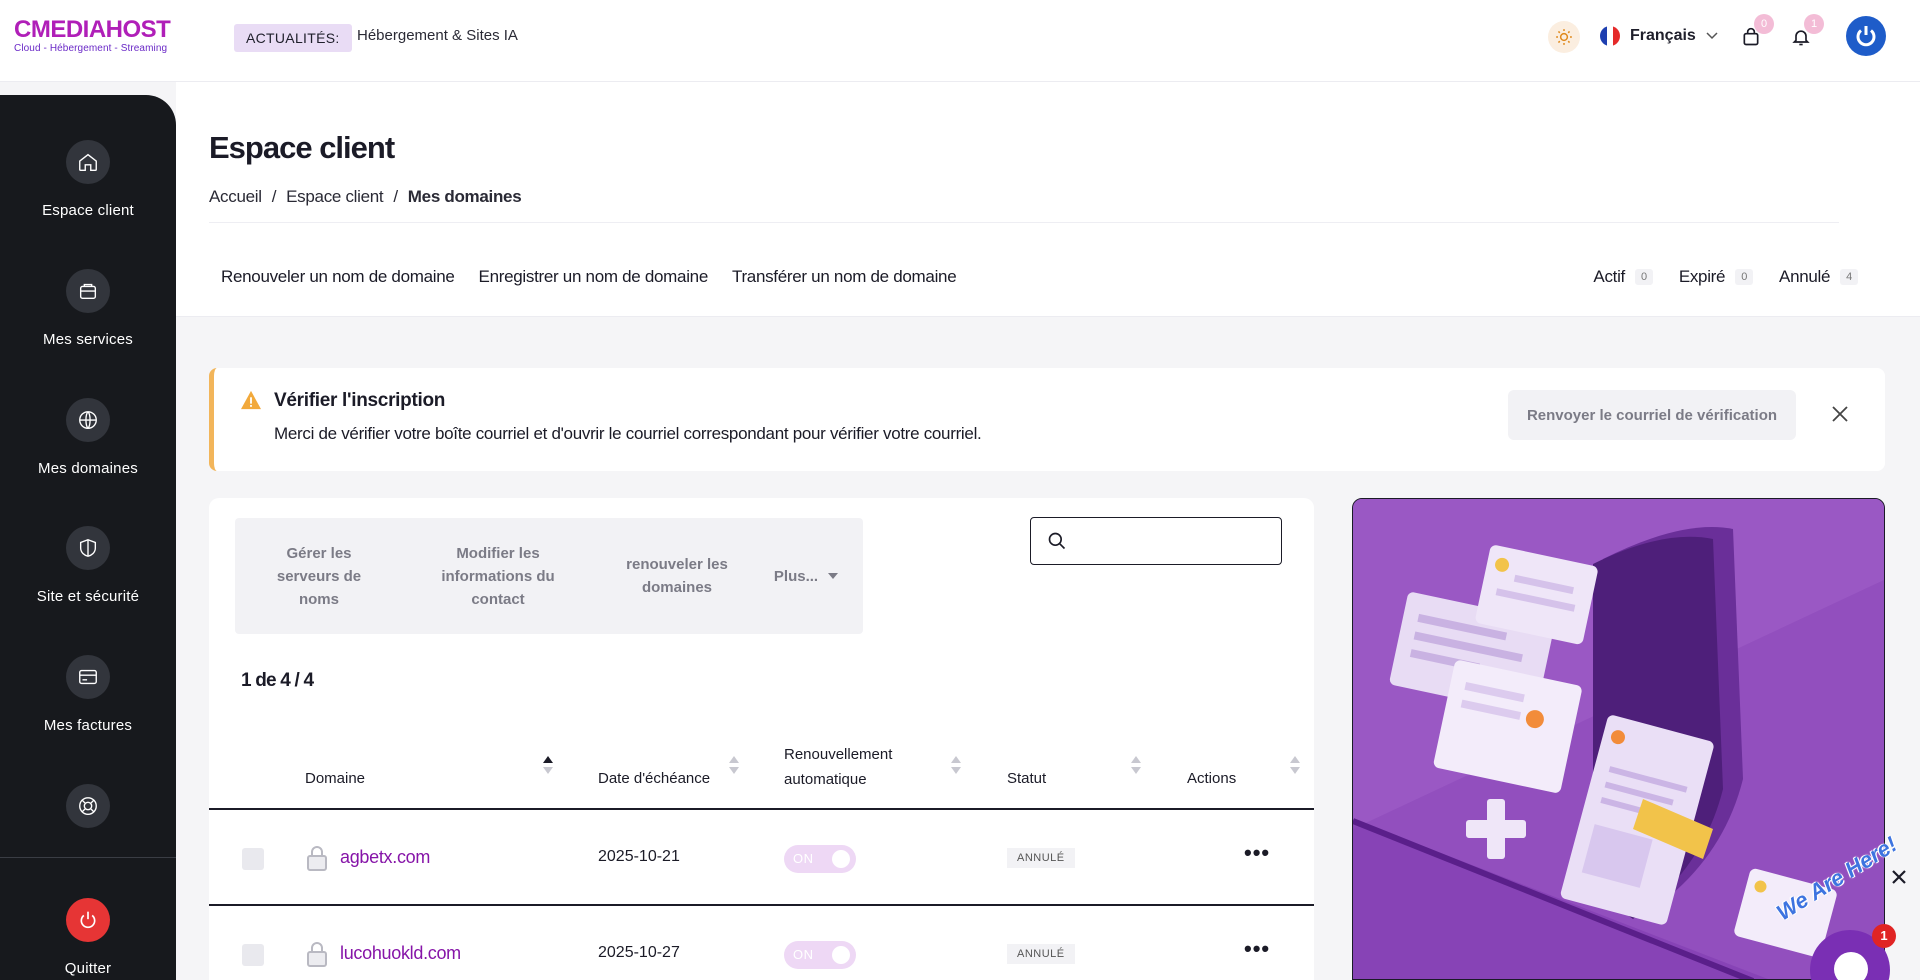 The width and height of the screenshot is (1920, 980). I want to click on status-tab-label: Actif, so click(1609, 276).